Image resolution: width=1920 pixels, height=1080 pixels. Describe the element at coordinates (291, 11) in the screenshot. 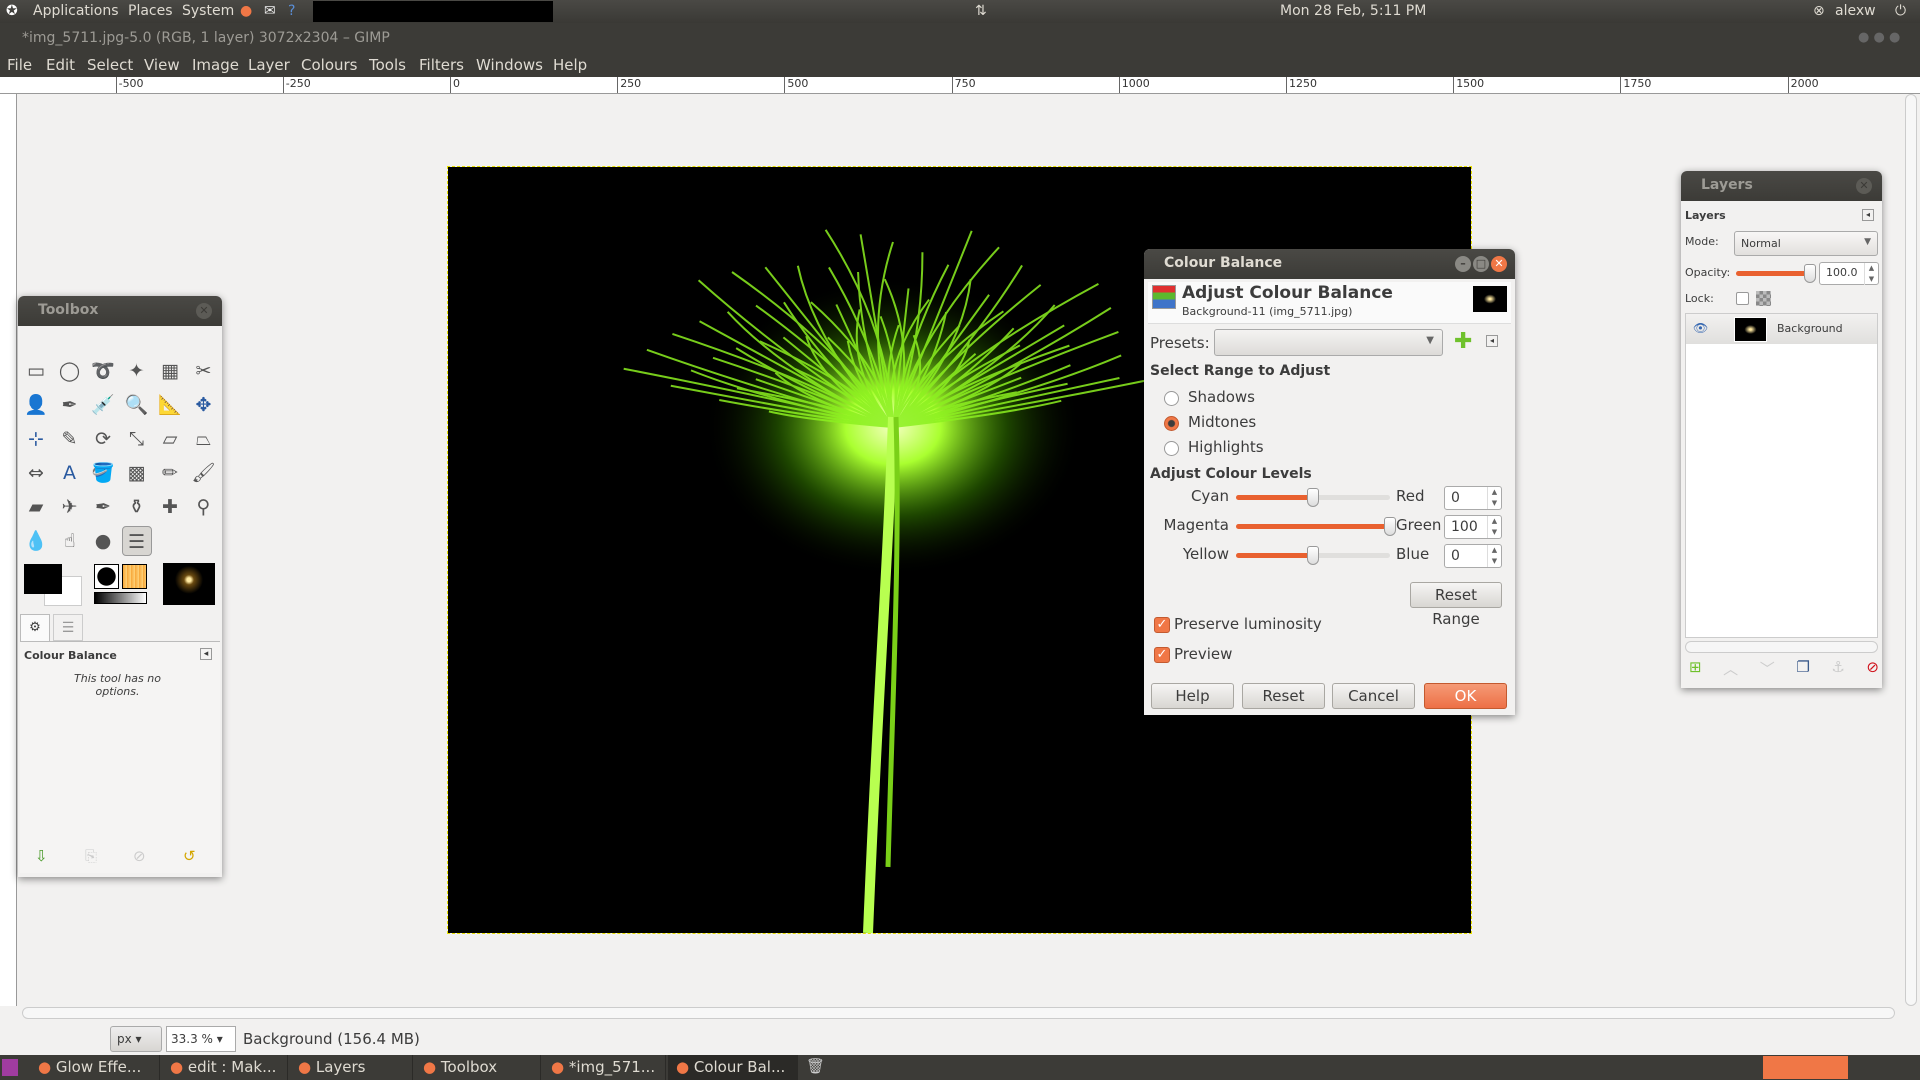

I see `help-icon: ?` at that location.